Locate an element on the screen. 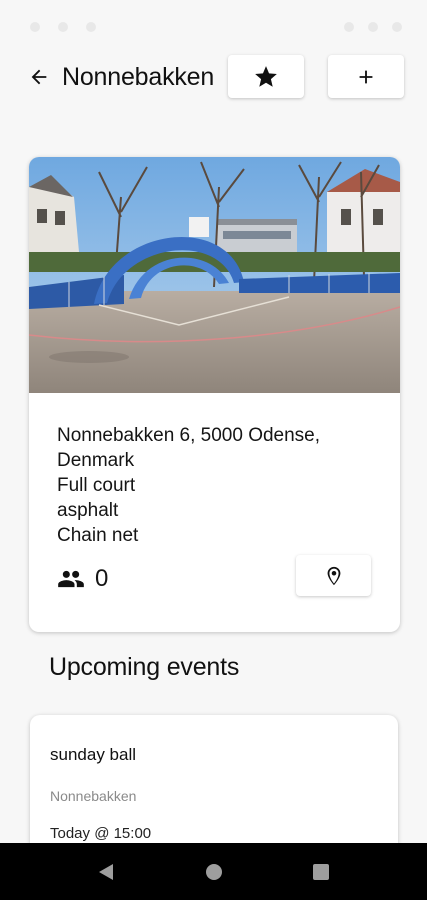  triangle-back-icon is located at coordinates (106, 872).